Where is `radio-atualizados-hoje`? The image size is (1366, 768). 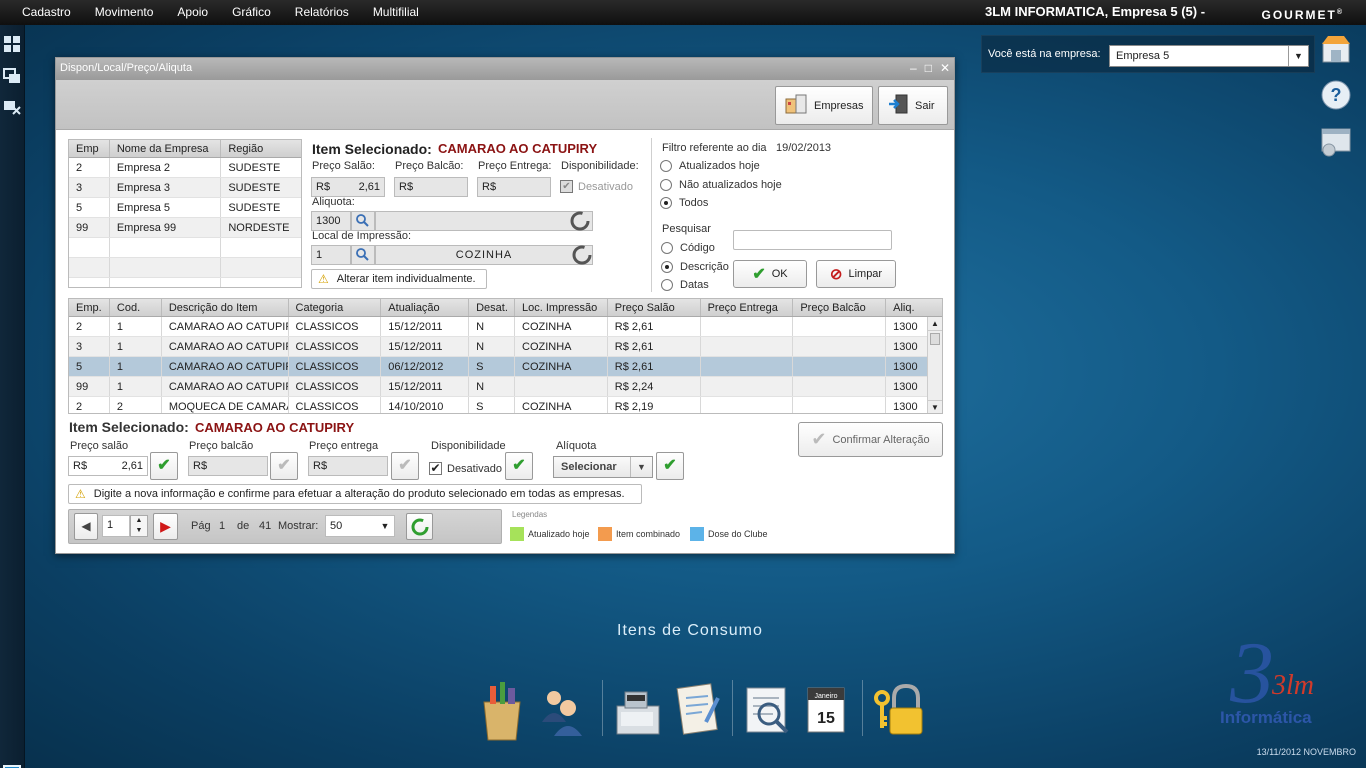
radio-atualizados-hoje is located at coordinates (666, 166).